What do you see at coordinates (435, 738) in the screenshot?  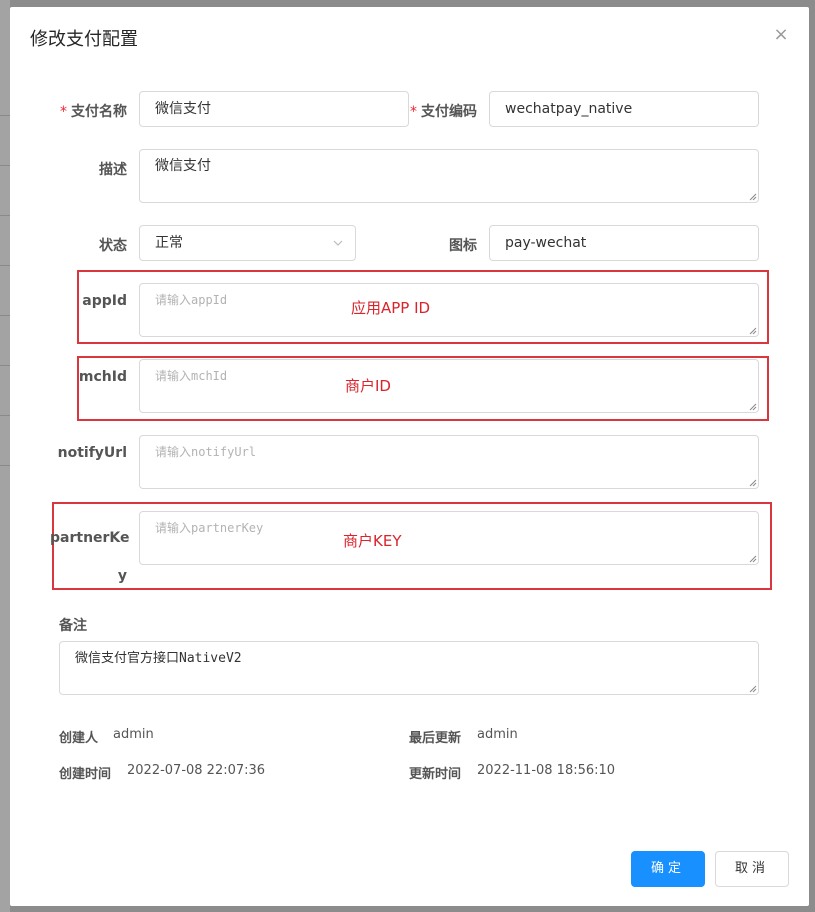 I see `updater-label: 最后更新` at bounding box center [435, 738].